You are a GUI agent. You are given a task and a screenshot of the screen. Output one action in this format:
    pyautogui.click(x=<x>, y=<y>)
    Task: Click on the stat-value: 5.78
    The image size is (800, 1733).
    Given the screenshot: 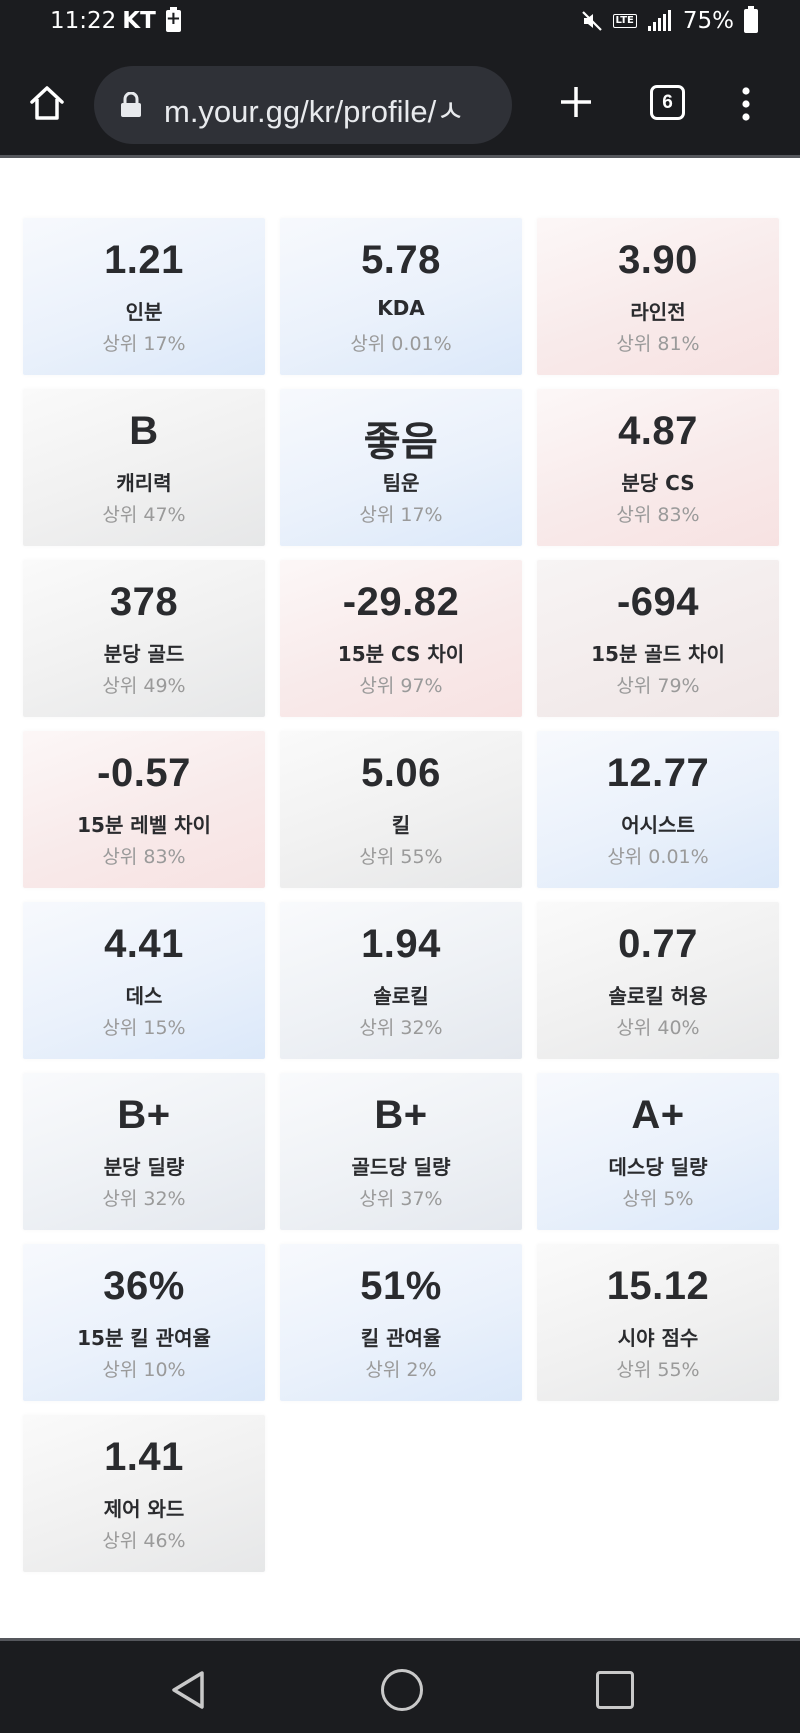 What is the action you would take?
    pyautogui.click(x=401, y=260)
    